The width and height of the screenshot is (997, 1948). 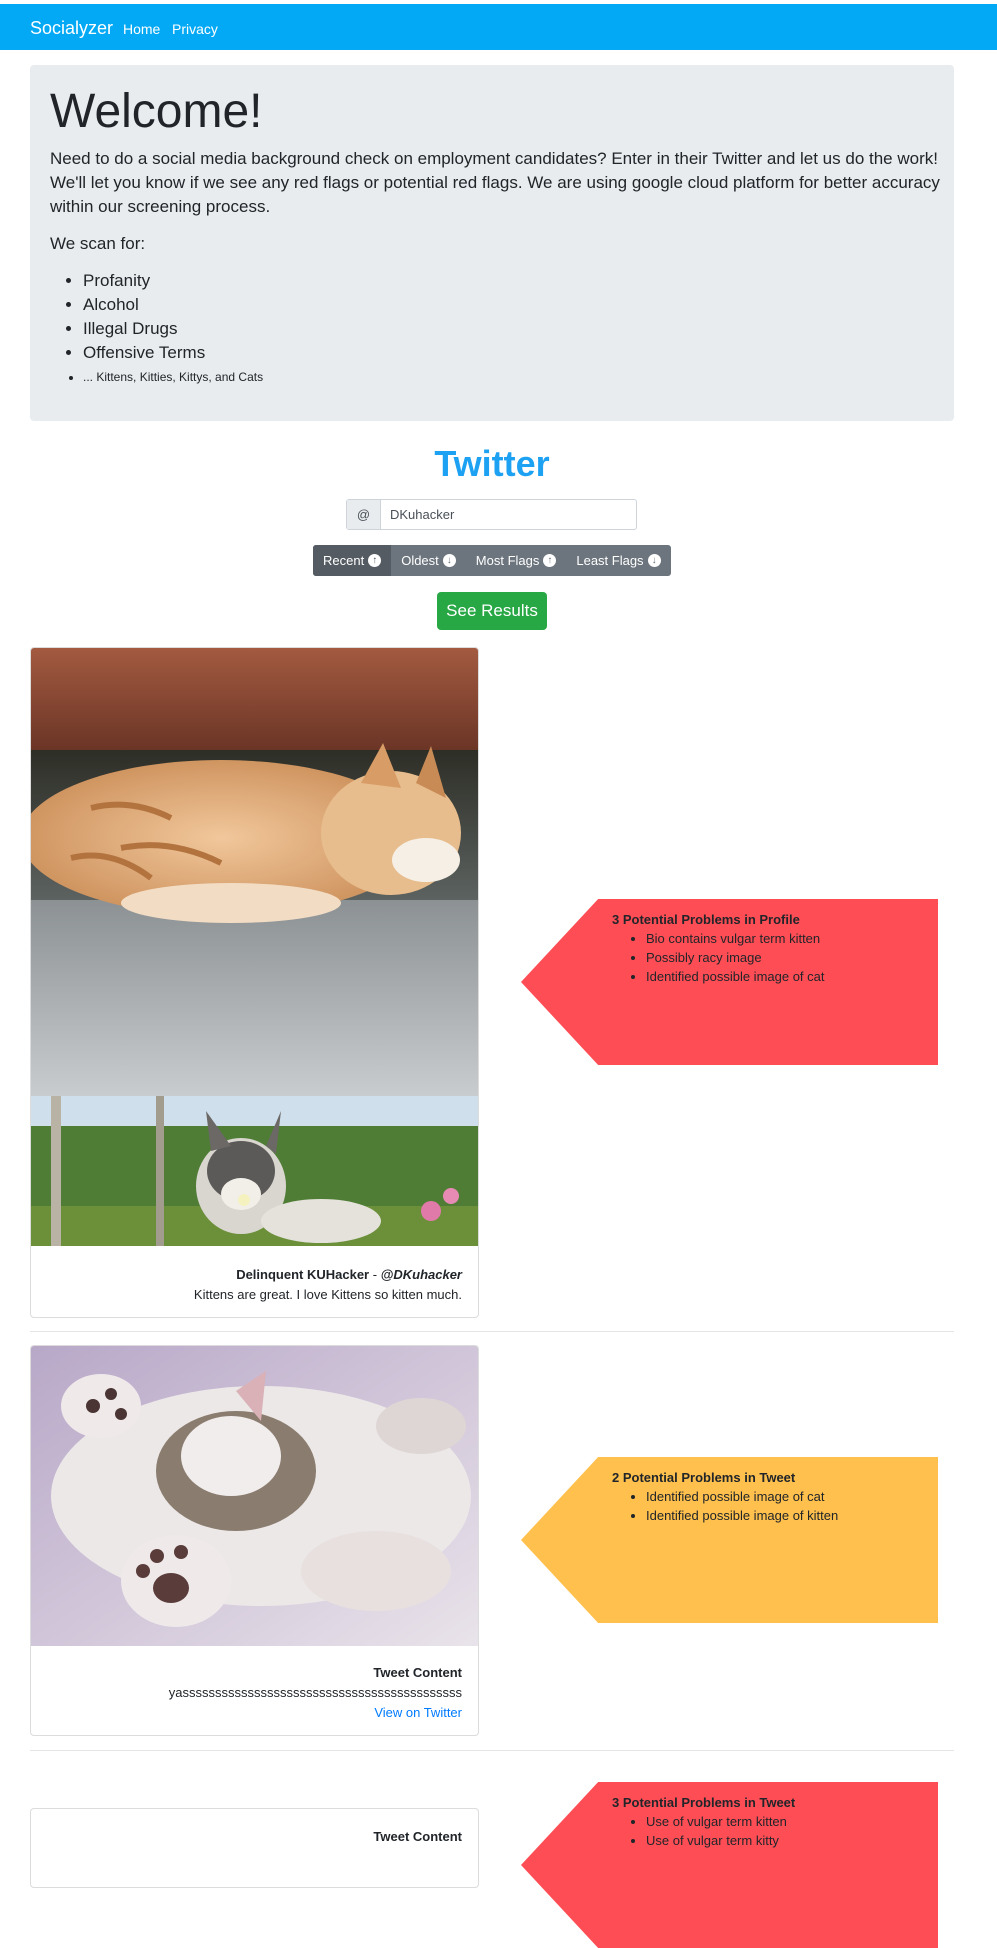 I want to click on scan-item: Offensive Terms, so click(x=173, y=353).